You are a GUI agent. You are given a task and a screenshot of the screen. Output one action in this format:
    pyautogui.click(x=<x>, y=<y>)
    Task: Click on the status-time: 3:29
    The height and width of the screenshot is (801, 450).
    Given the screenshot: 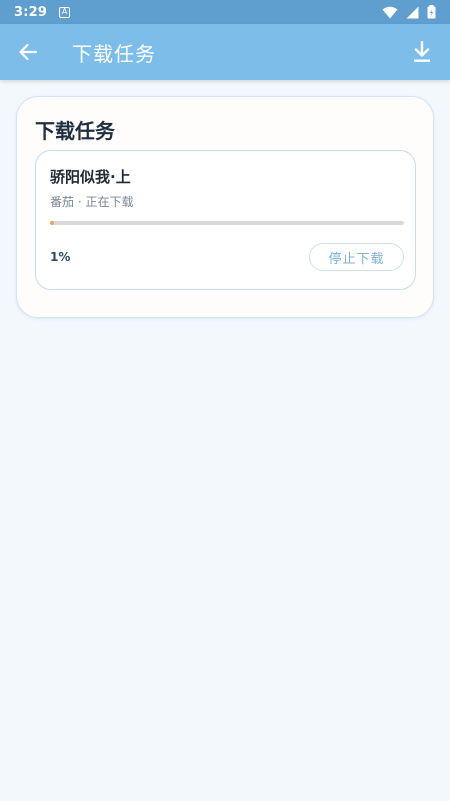 What is the action you would take?
    pyautogui.click(x=31, y=12)
    